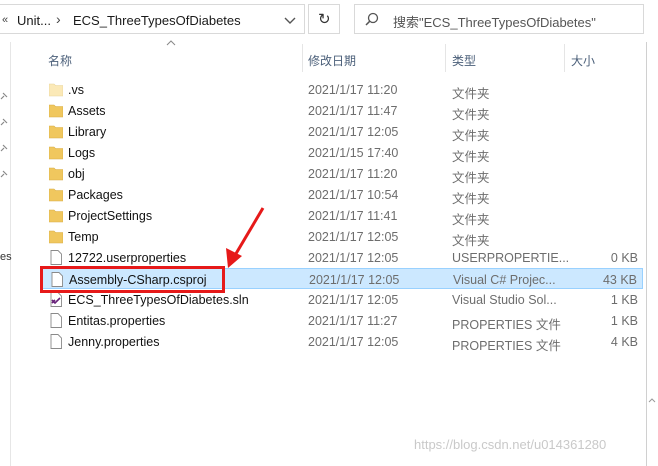 This screenshot has width=658, height=466. Describe the element at coordinates (652, 254) in the screenshot. I see `scrollbar` at that location.